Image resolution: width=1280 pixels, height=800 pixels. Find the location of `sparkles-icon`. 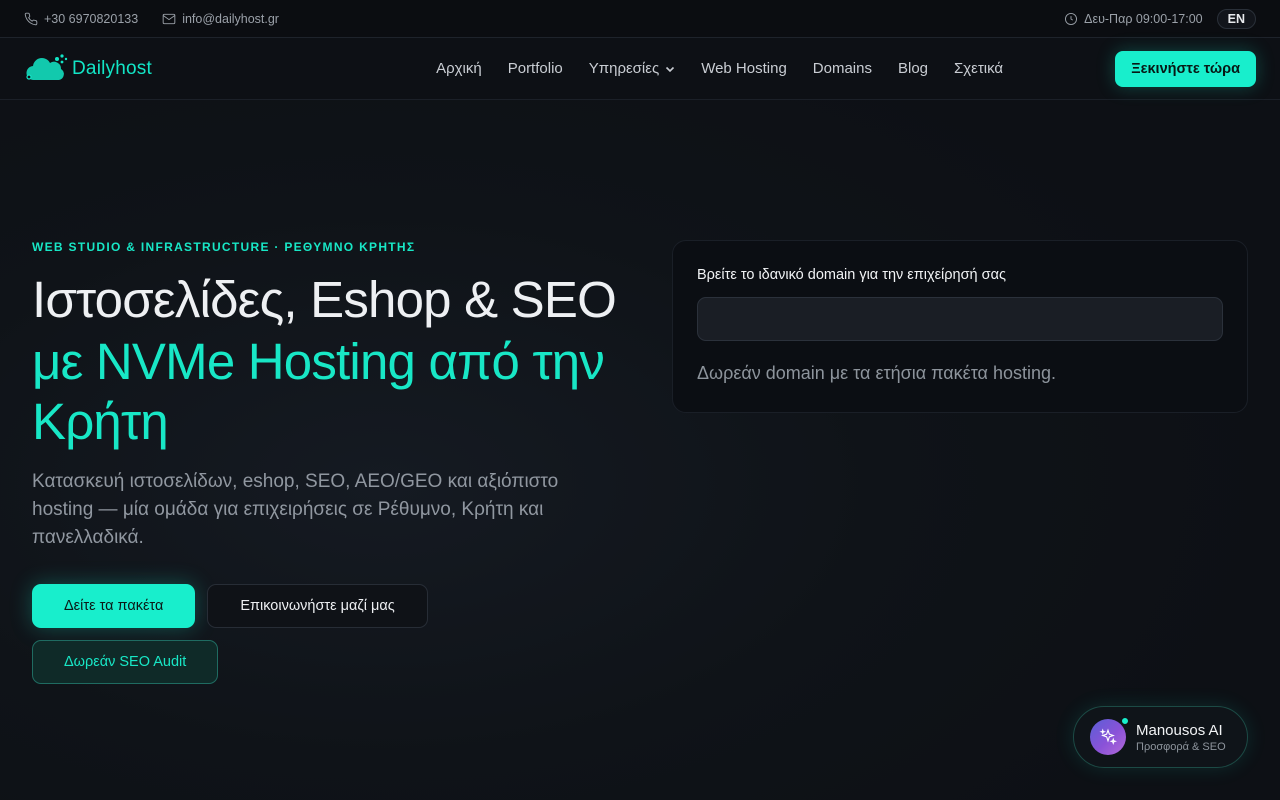

sparkles-icon is located at coordinates (1108, 737).